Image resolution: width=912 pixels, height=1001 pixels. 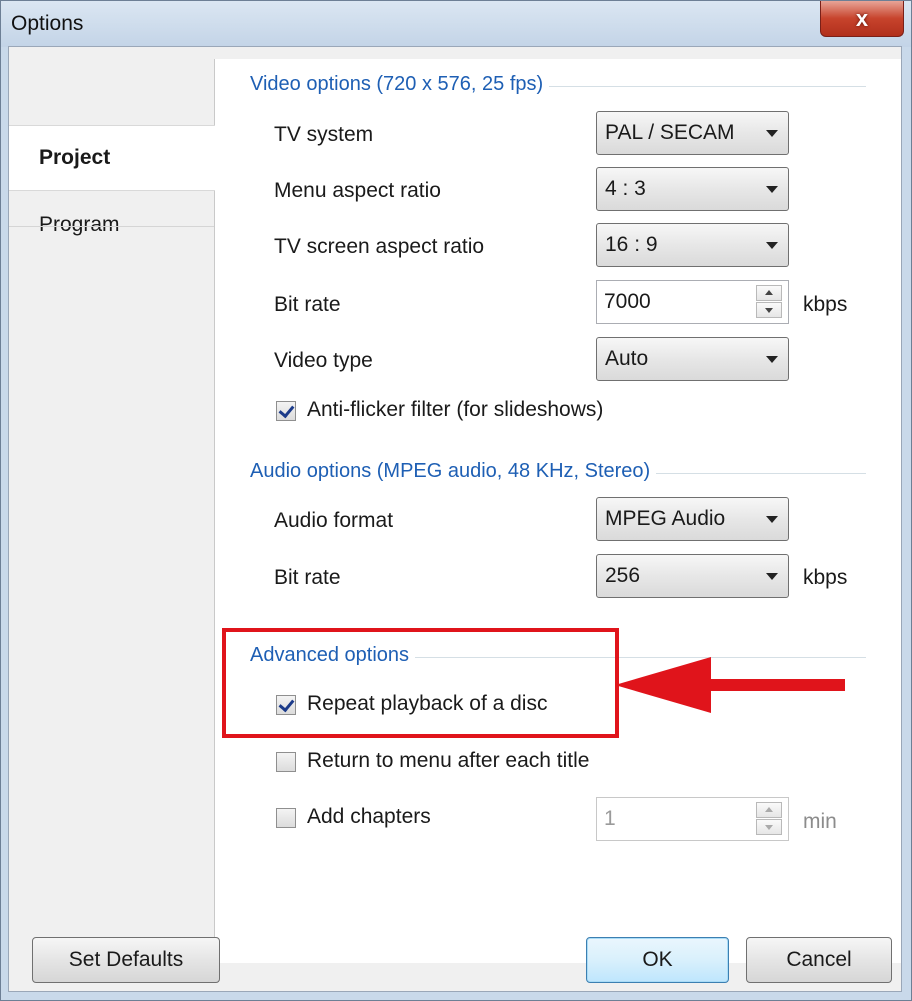 What do you see at coordinates (692, 189) in the screenshot?
I see `menu-aspect-select: 4 : 3` at bounding box center [692, 189].